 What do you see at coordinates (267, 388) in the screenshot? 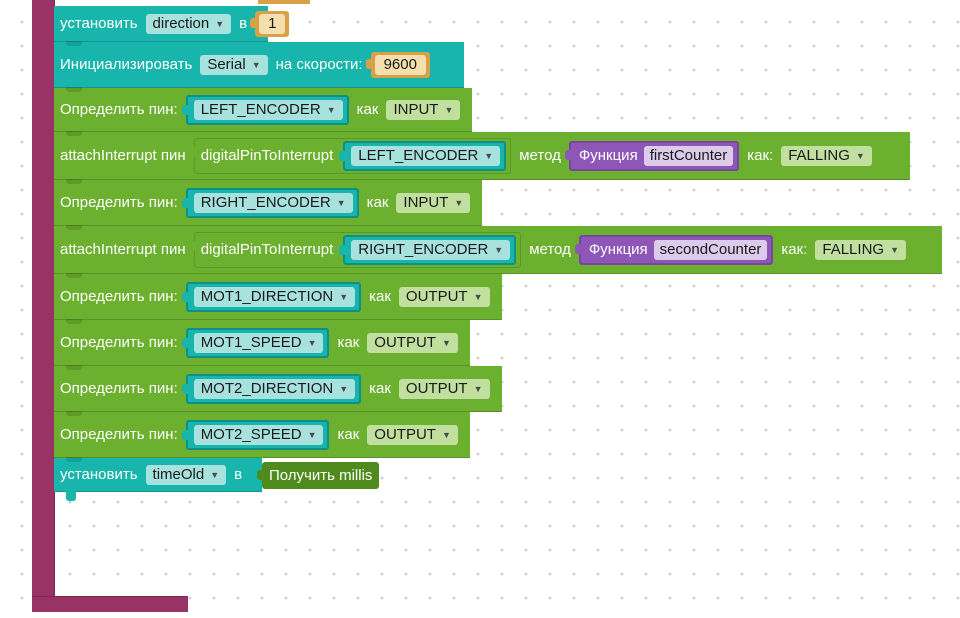
I see `pin-name: MOT2_DIRECTION` at bounding box center [267, 388].